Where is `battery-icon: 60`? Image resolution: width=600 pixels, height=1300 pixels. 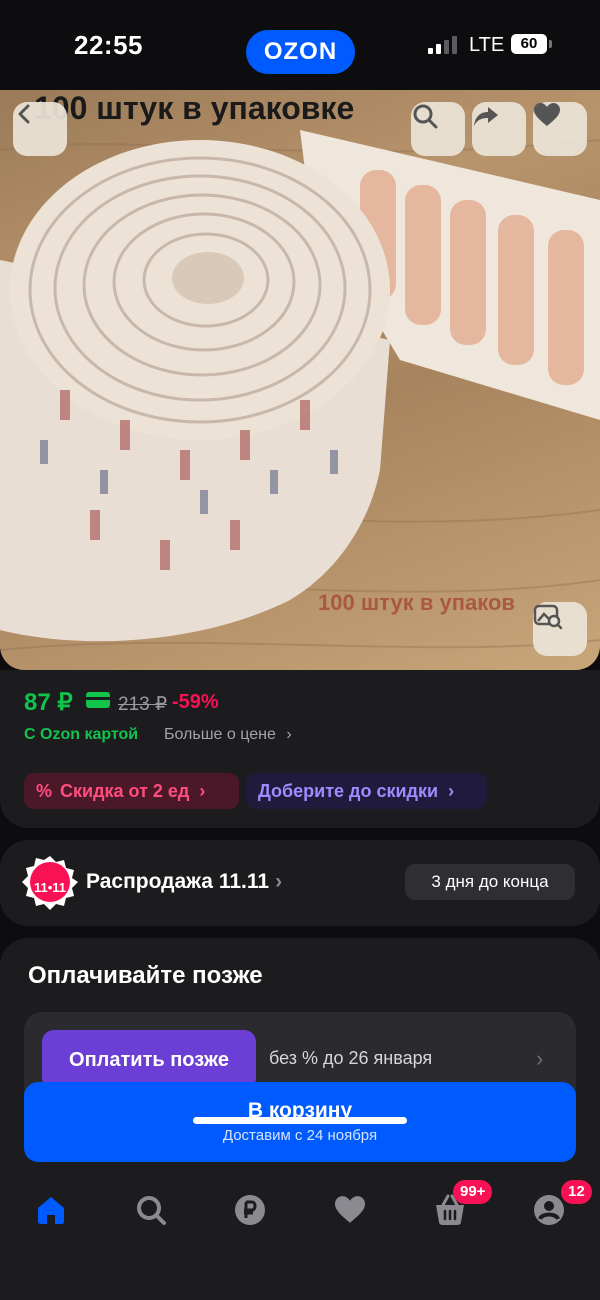
battery-icon: 60 is located at coordinates (529, 44).